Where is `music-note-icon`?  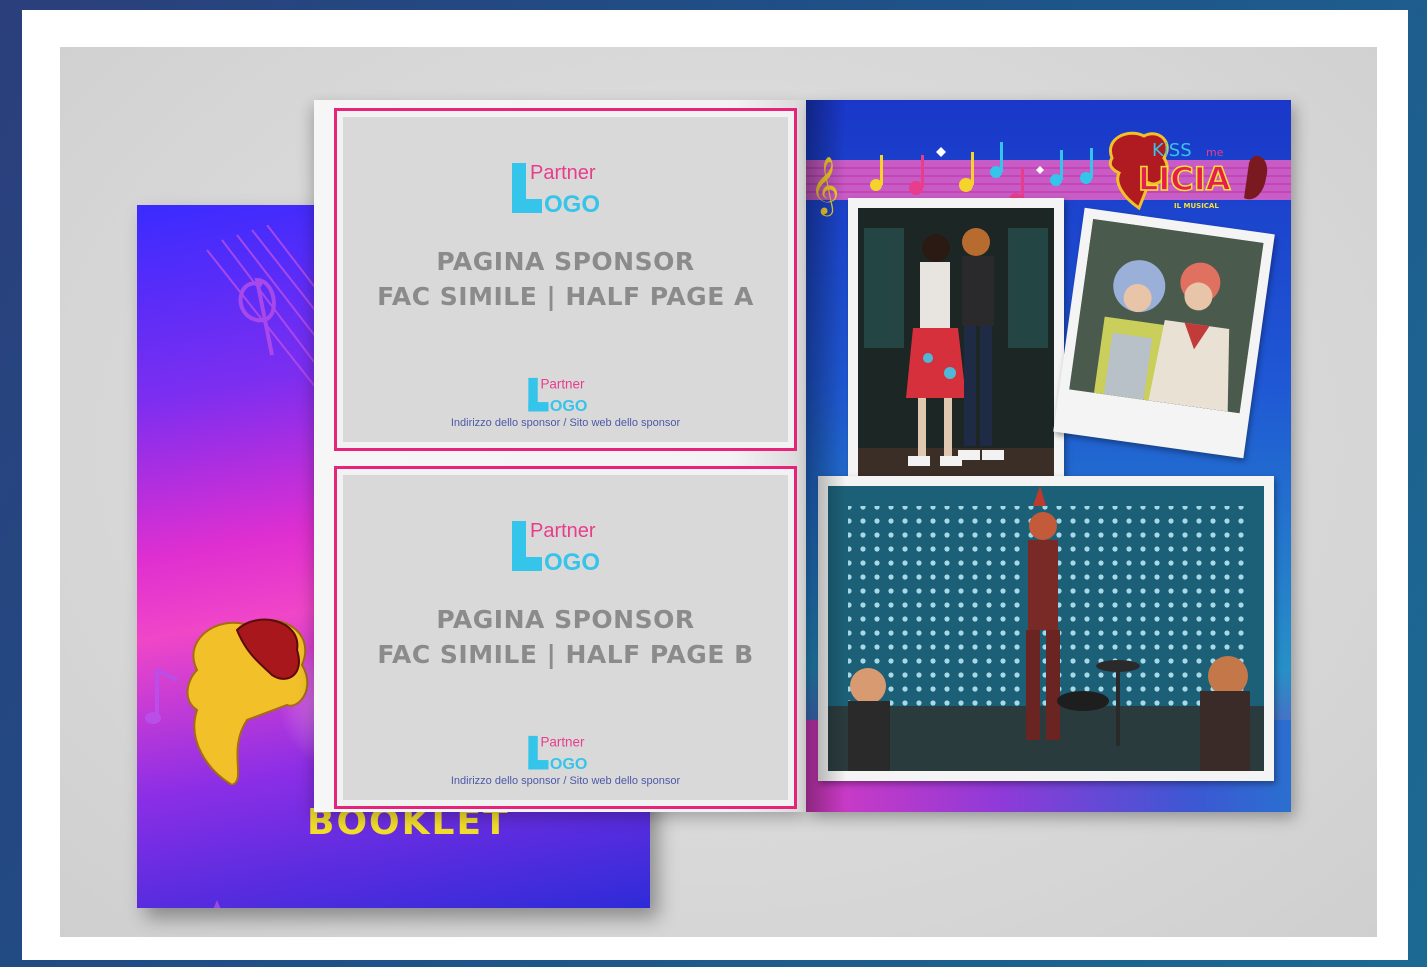
music-note-icon is located at coordinates (161, 696).